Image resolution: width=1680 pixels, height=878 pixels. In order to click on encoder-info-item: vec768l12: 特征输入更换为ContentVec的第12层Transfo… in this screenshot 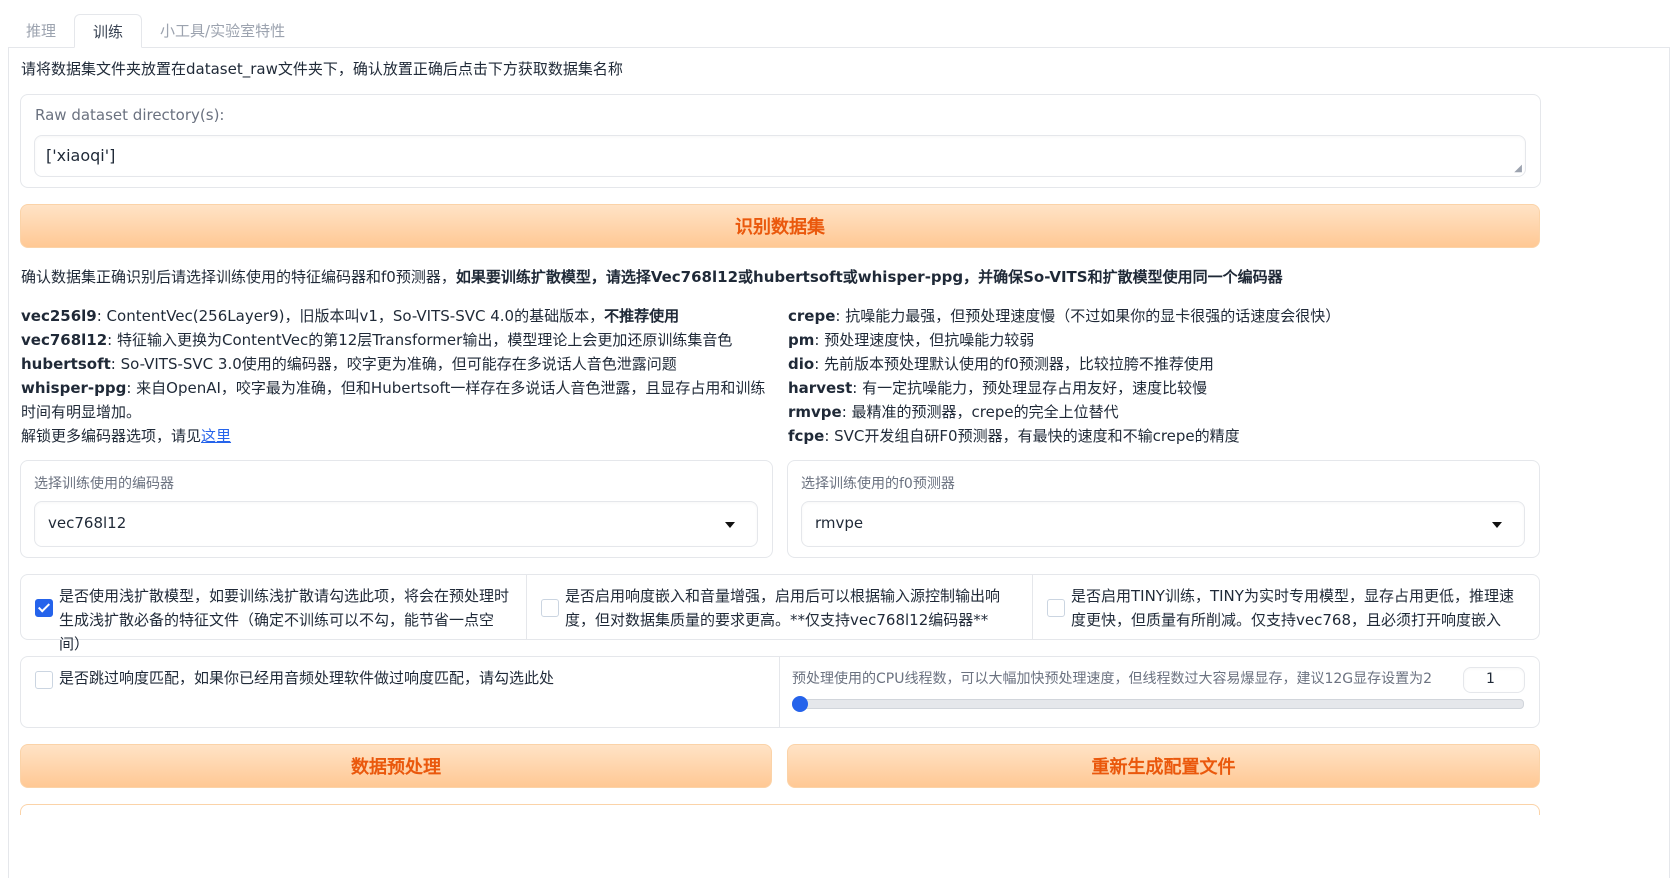, I will do `click(396, 340)`.